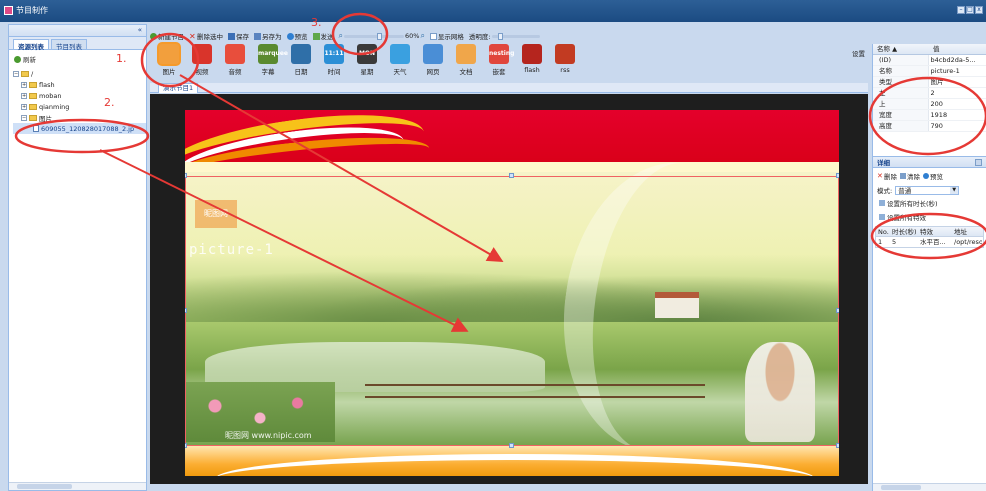 The image size is (986, 491). I want to click on webpage-icon, so click(433, 54).